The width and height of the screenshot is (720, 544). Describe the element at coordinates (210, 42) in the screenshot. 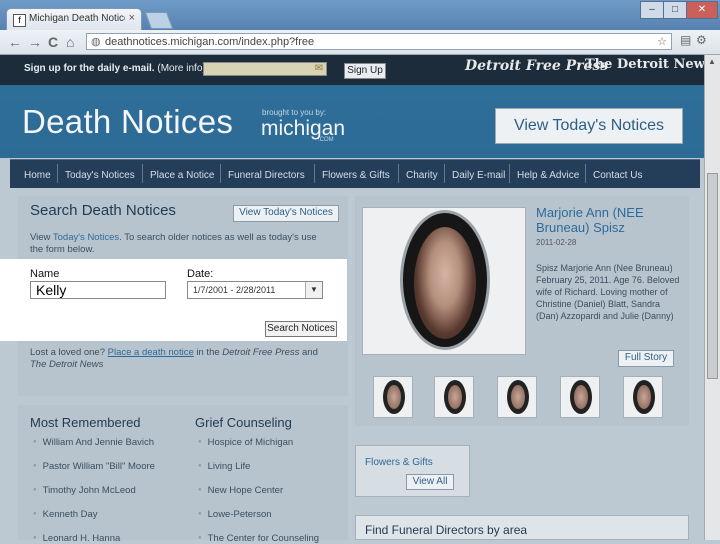

I see `url-text: deathnotices.michigan.com/index.php?free` at that location.